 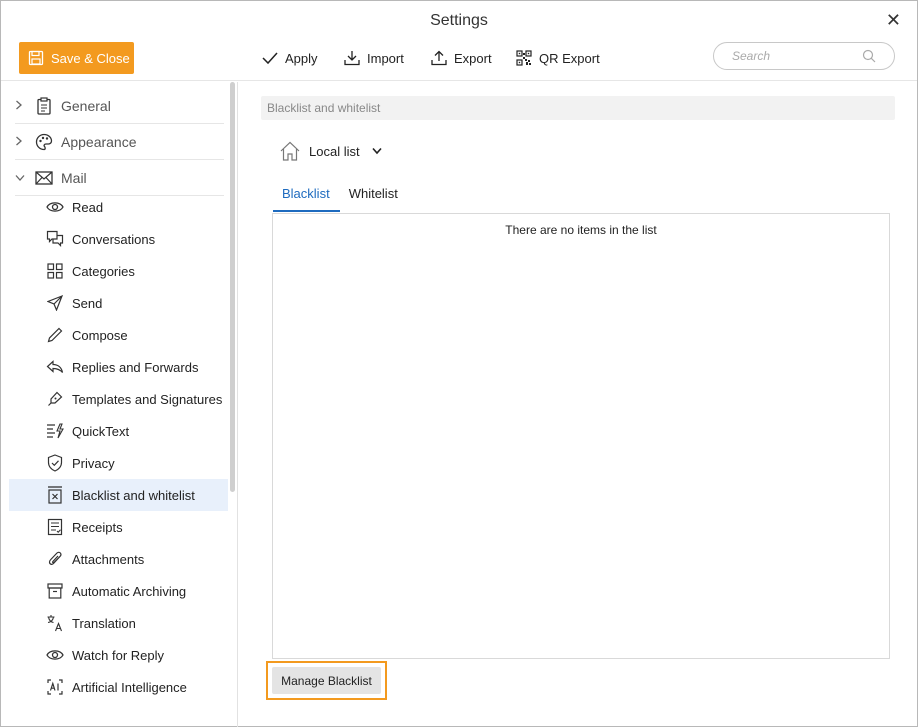 What do you see at coordinates (135, 367) in the screenshot?
I see `sidebar-item-label: Replies and Forwards` at bounding box center [135, 367].